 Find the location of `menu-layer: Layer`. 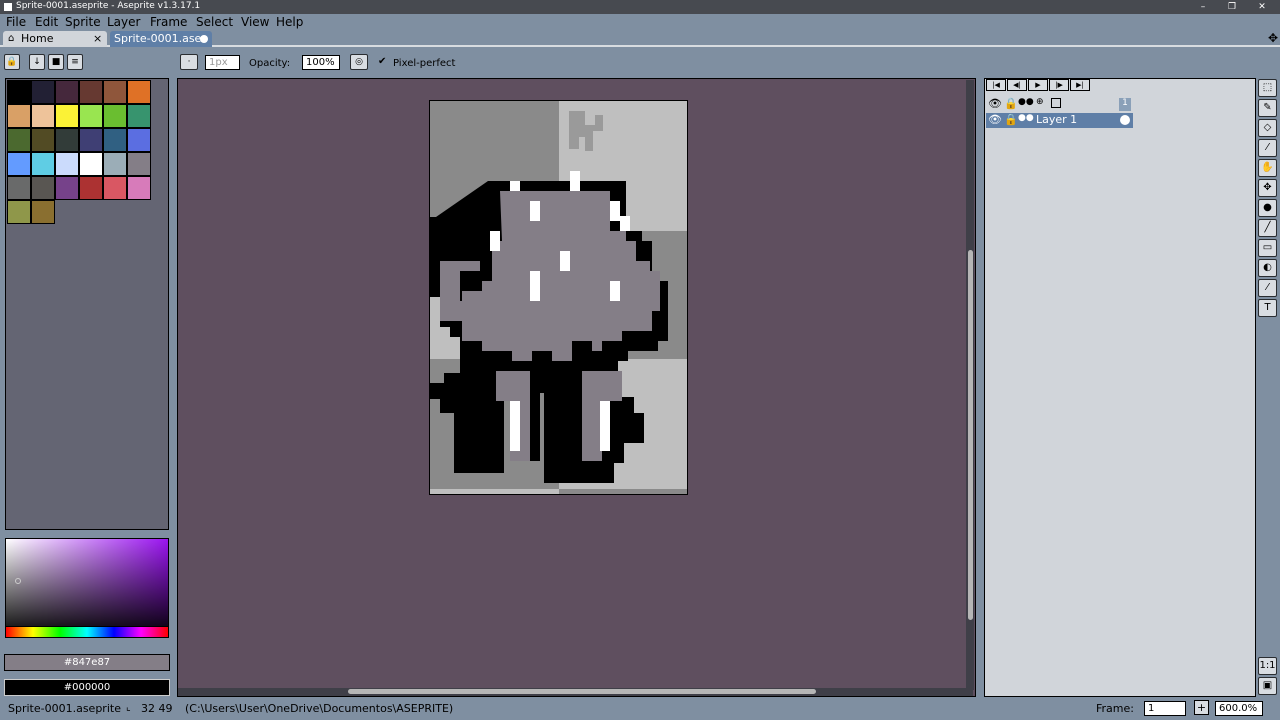

menu-layer: Layer is located at coordinates (123, 22).